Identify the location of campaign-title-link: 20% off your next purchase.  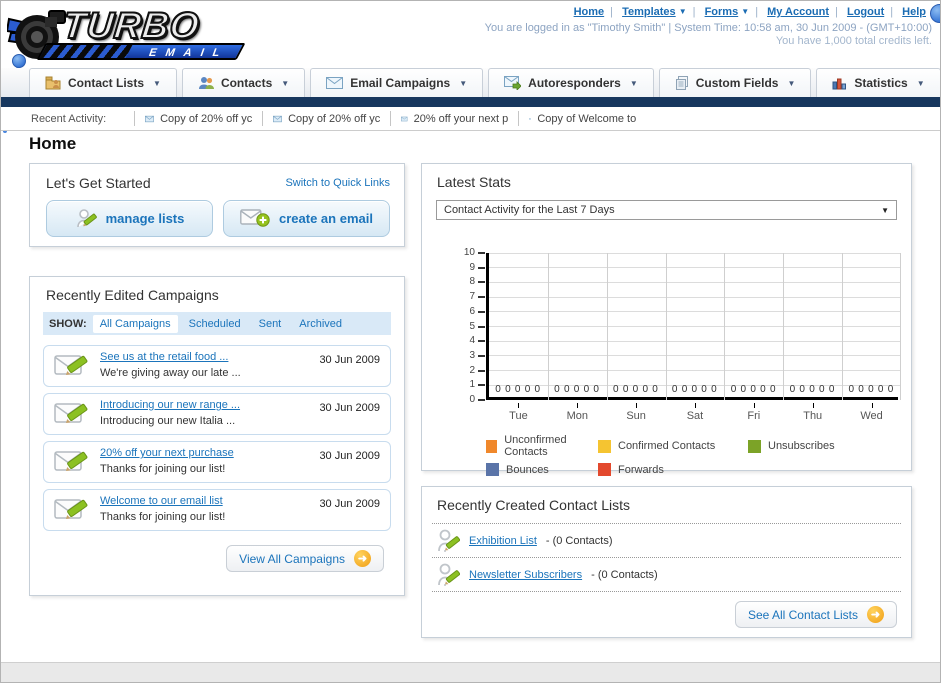
(204, 453).